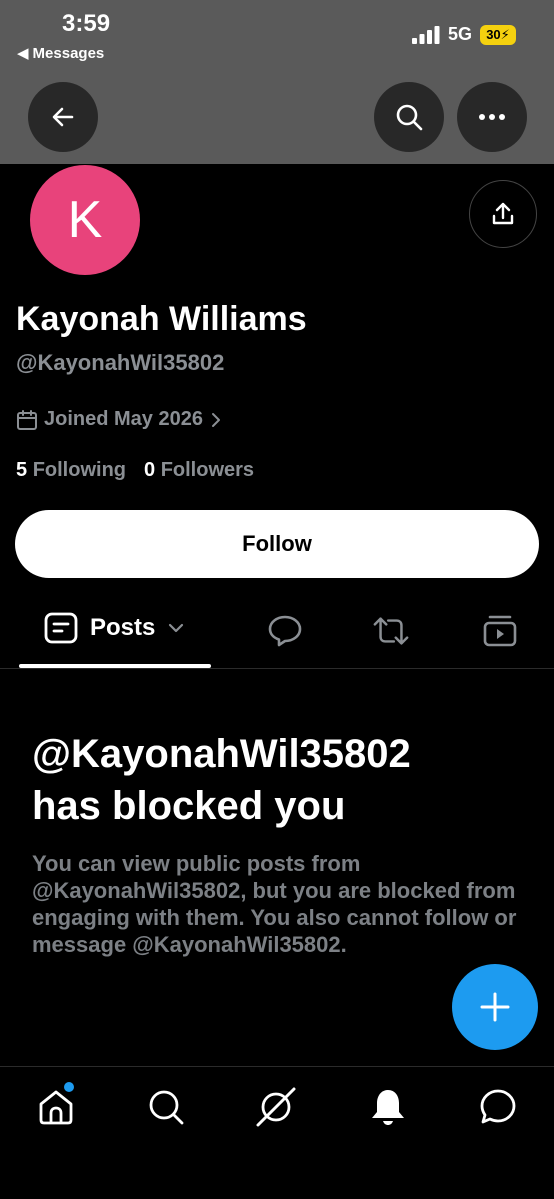  I want to click on search-icon, so click(409, 117).